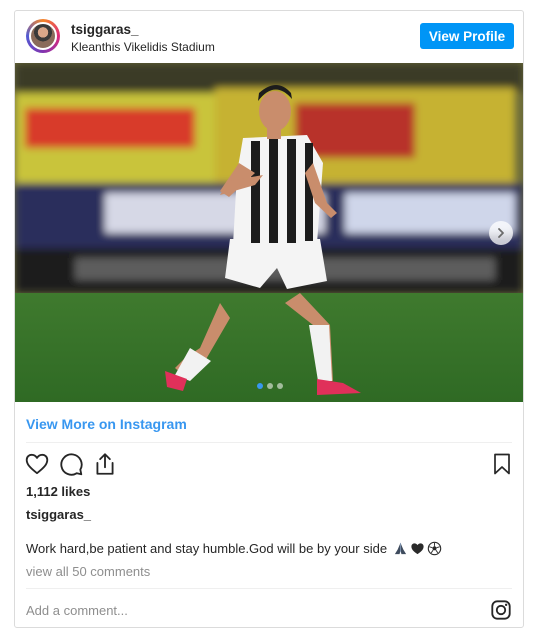 The height and width of the screenshot is (640, 550). I want to click on bookmark-icon, so click(502, 464).